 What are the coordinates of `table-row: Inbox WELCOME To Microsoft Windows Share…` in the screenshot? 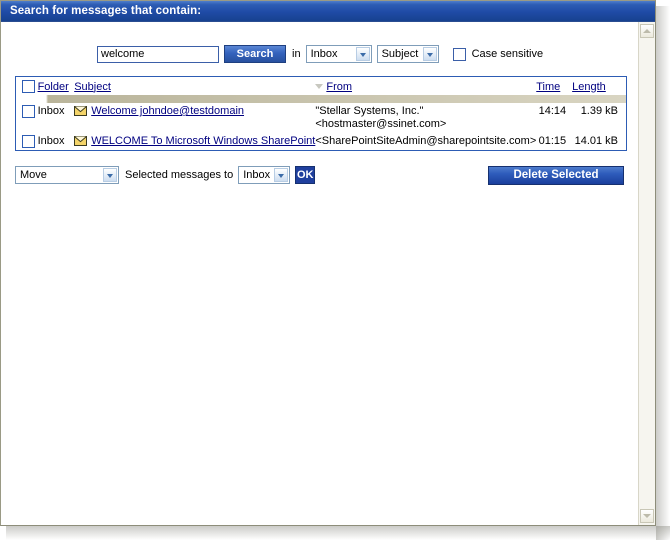 It's located at (321, 141).